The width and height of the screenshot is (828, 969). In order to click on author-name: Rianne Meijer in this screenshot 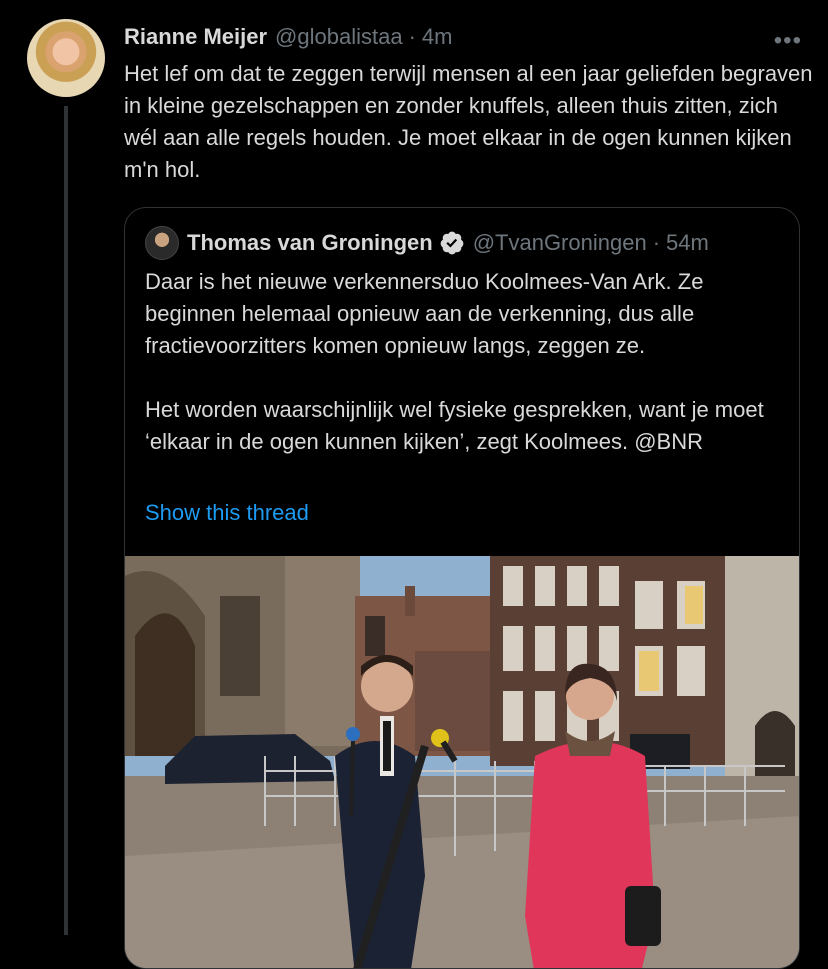, I will do `click(195, 37)`.